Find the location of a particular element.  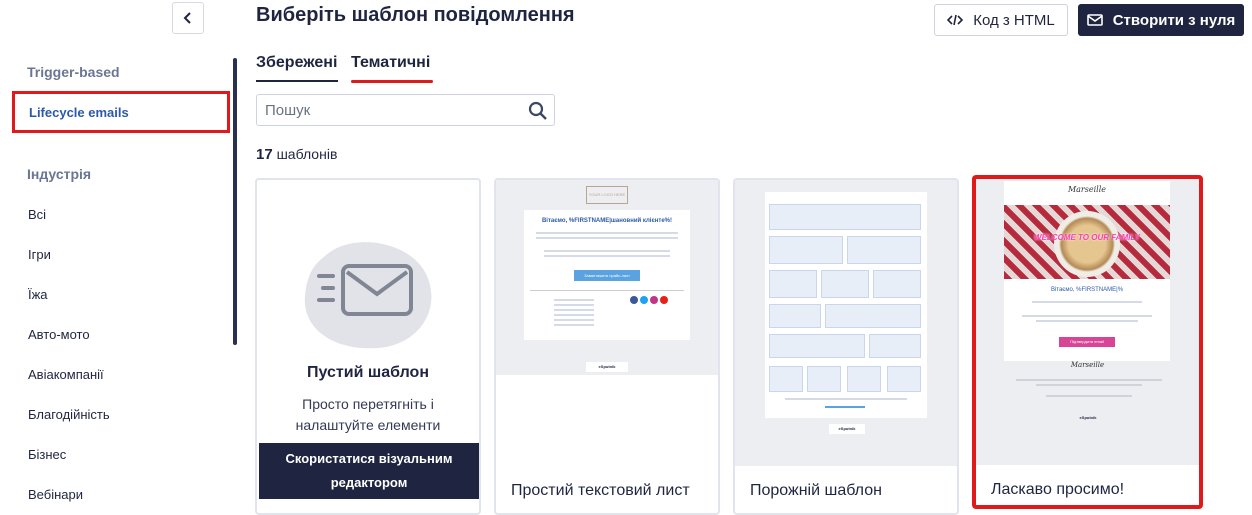

template-count-number: 17 is located at coordinates (264, 154).